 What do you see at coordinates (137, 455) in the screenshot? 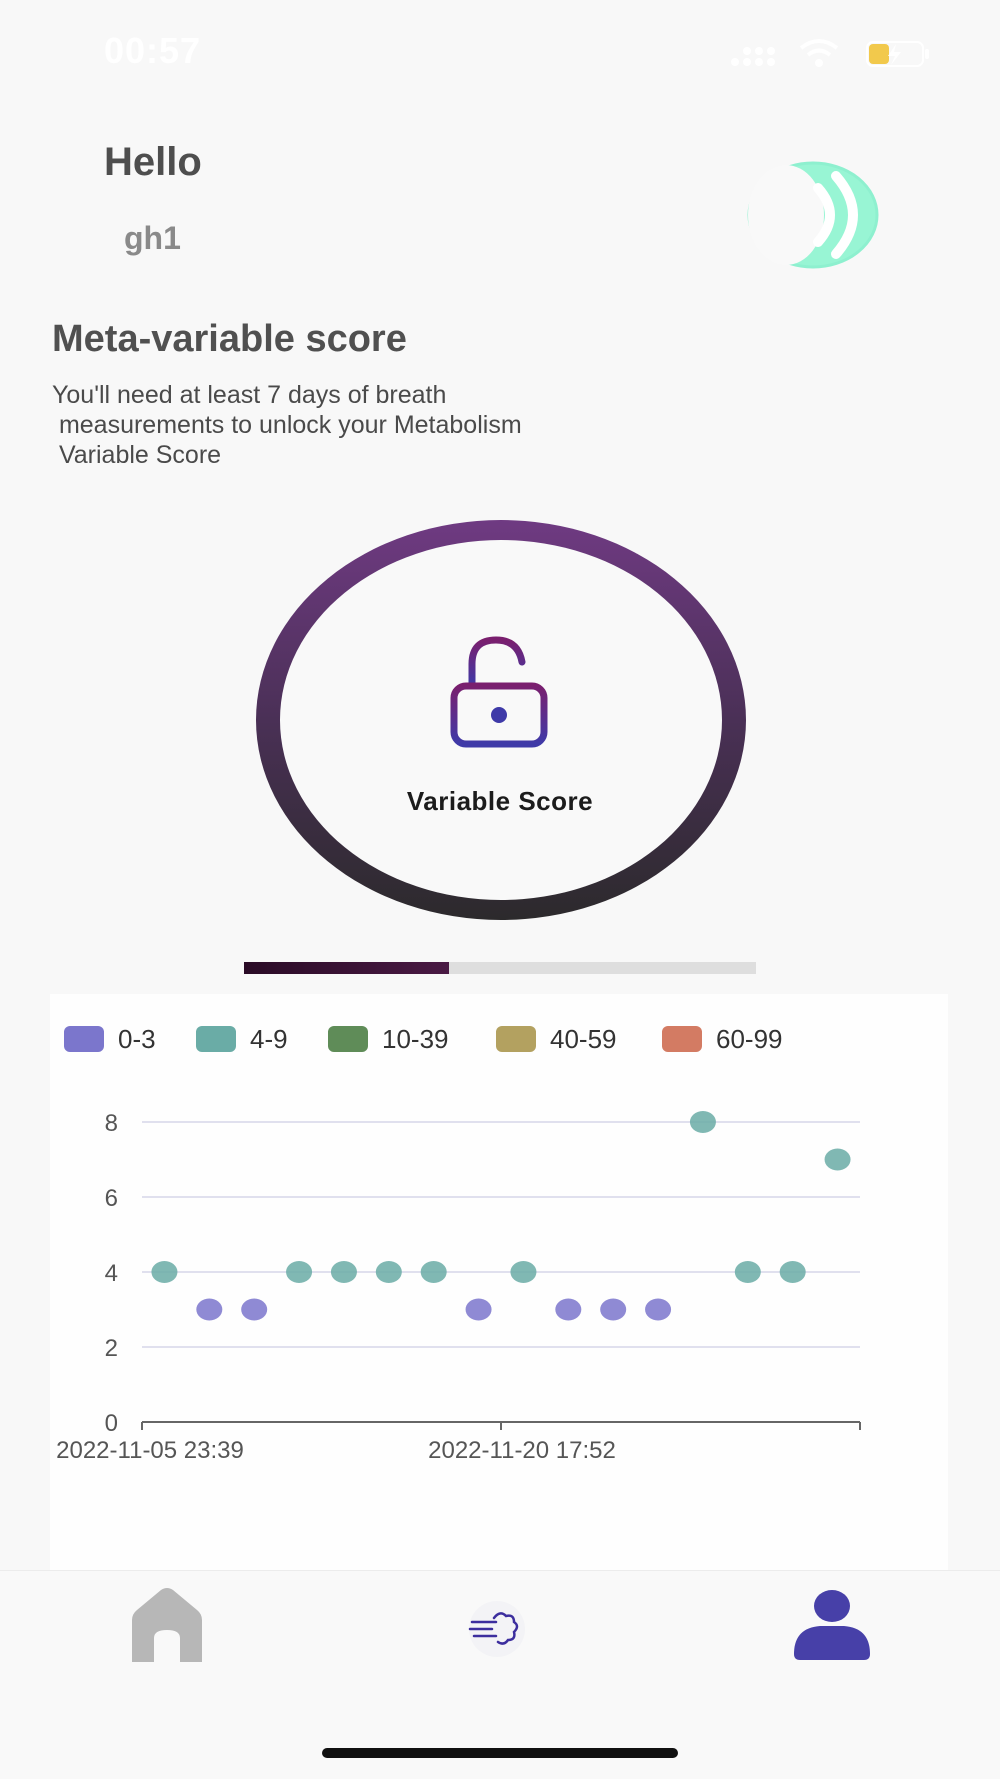
I see `description-line: Variable Score` at bounding box center [137, 455].